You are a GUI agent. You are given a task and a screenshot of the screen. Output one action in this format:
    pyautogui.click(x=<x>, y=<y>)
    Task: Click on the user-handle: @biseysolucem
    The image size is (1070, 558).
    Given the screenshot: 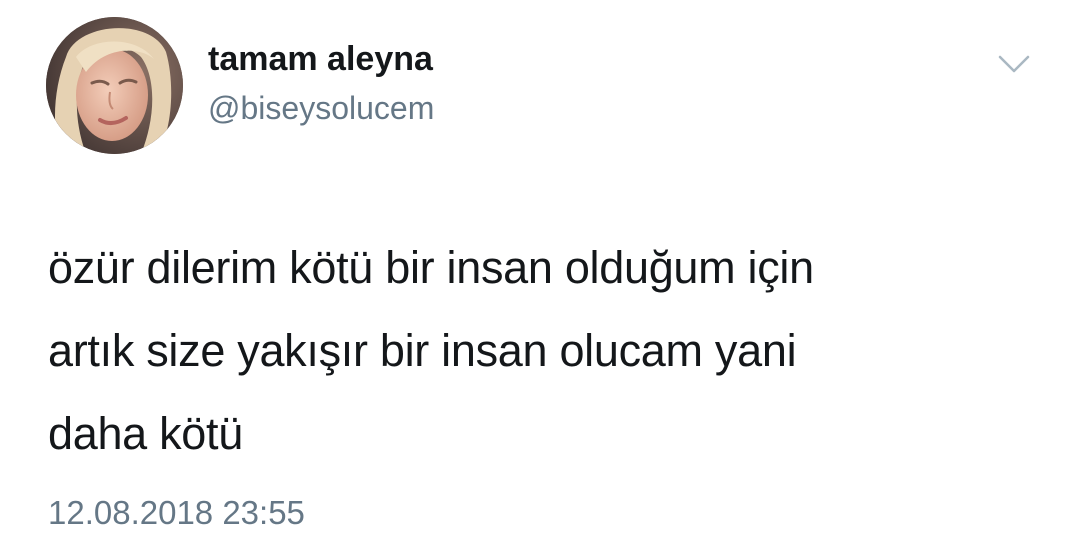 What is the action you would take?
    pyautogui.click(x=321, y=108)
    